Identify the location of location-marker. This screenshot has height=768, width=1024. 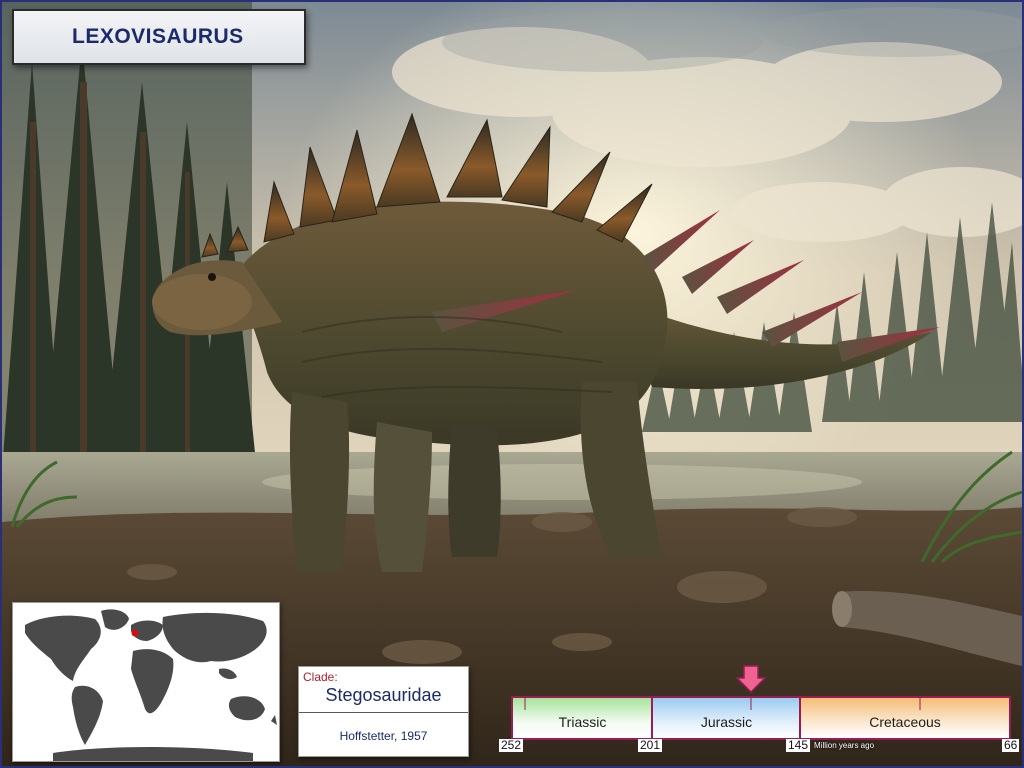
(135, 633).